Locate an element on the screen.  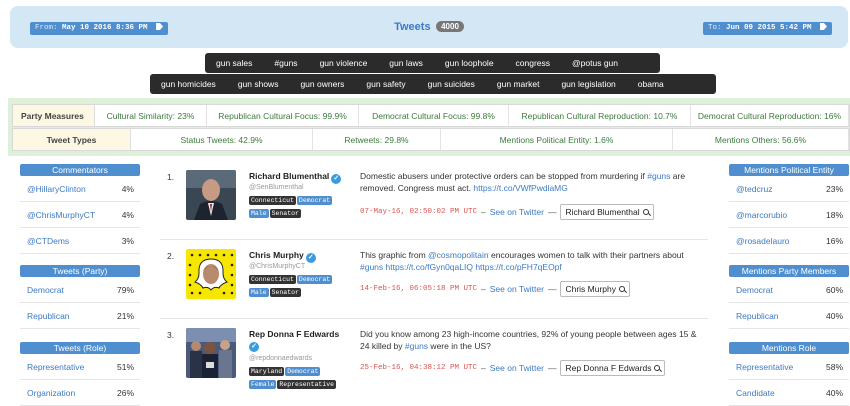
search-author-button: Rep Donna F Edwards is located at coordinates (613, 368).